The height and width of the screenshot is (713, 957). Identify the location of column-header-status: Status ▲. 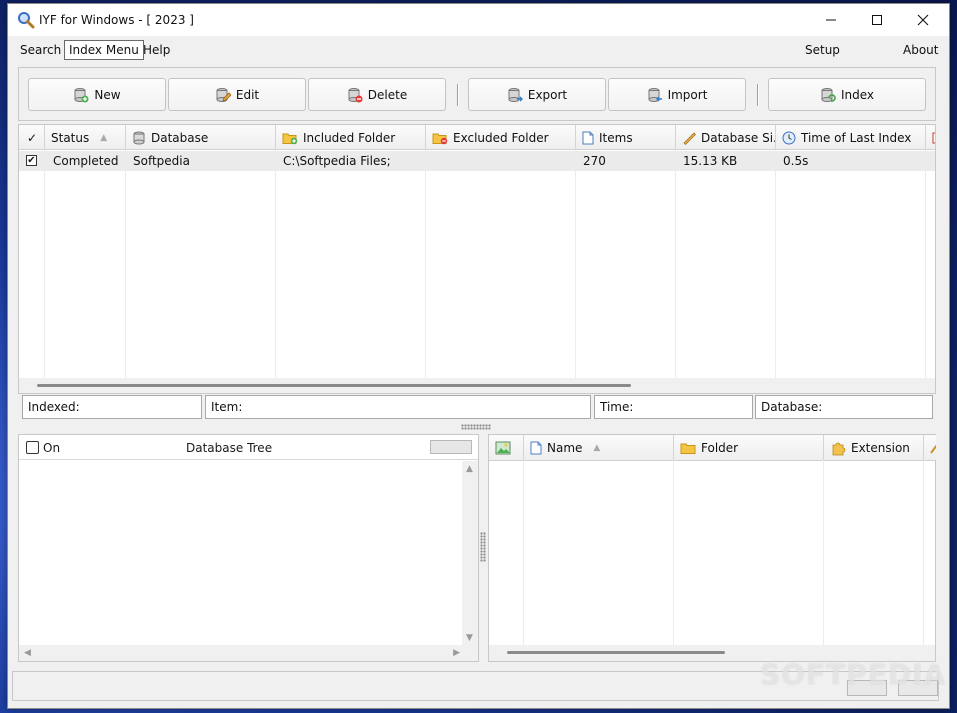
(85, 137).